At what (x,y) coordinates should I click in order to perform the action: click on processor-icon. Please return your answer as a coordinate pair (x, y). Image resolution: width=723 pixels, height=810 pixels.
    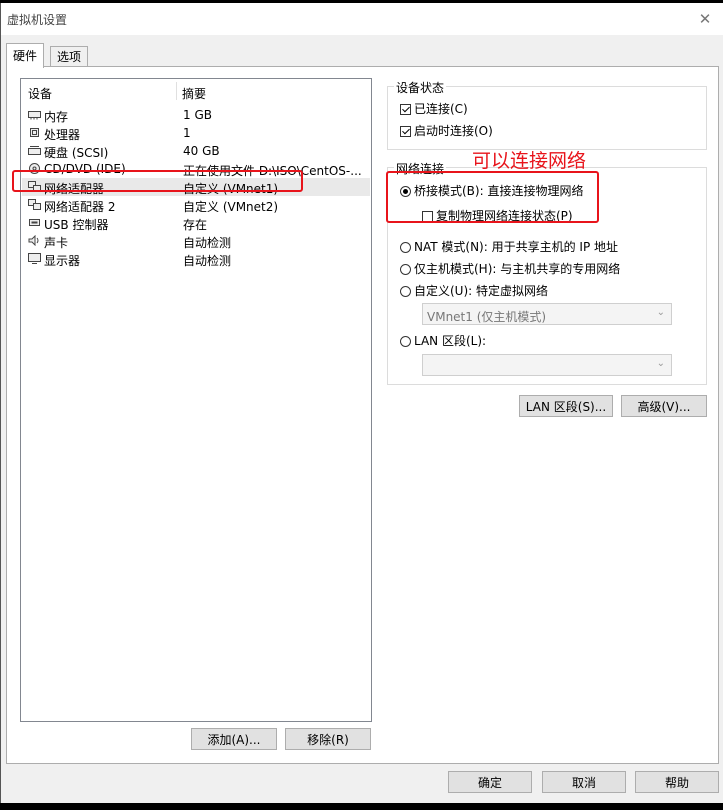
    Looking at the image, I should click on (34, 132).